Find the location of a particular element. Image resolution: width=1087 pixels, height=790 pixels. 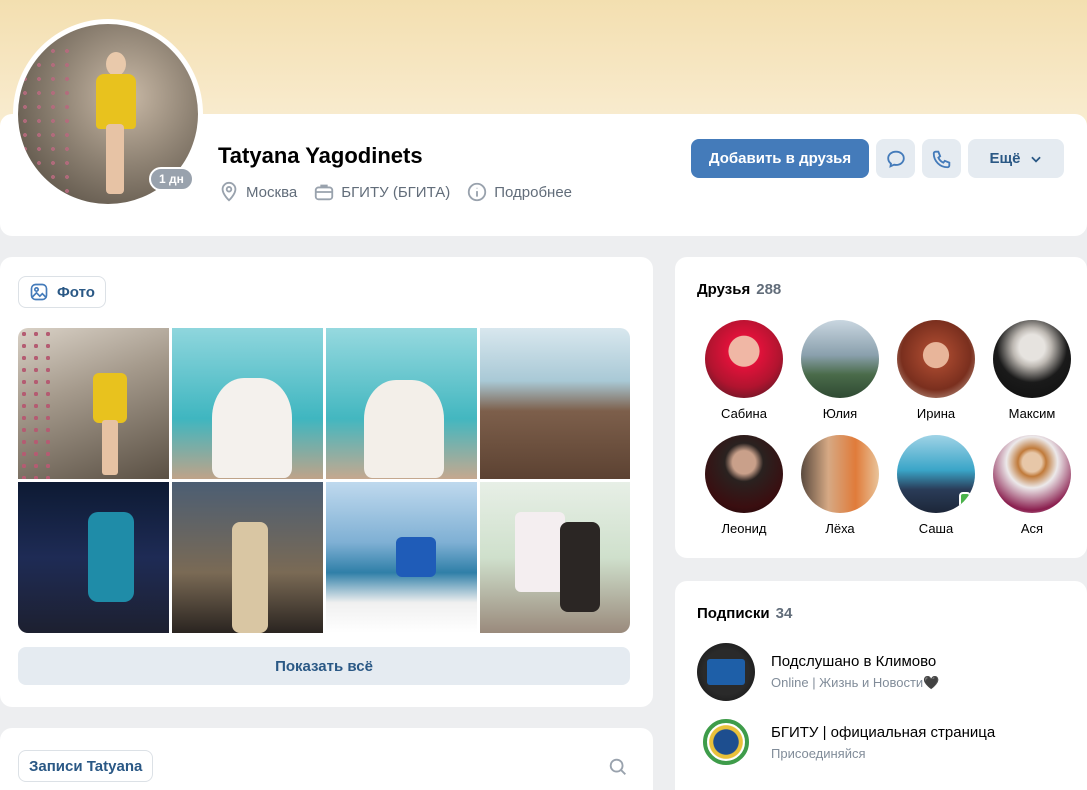

friend-item: Саша is located at coordinates (936, 485).